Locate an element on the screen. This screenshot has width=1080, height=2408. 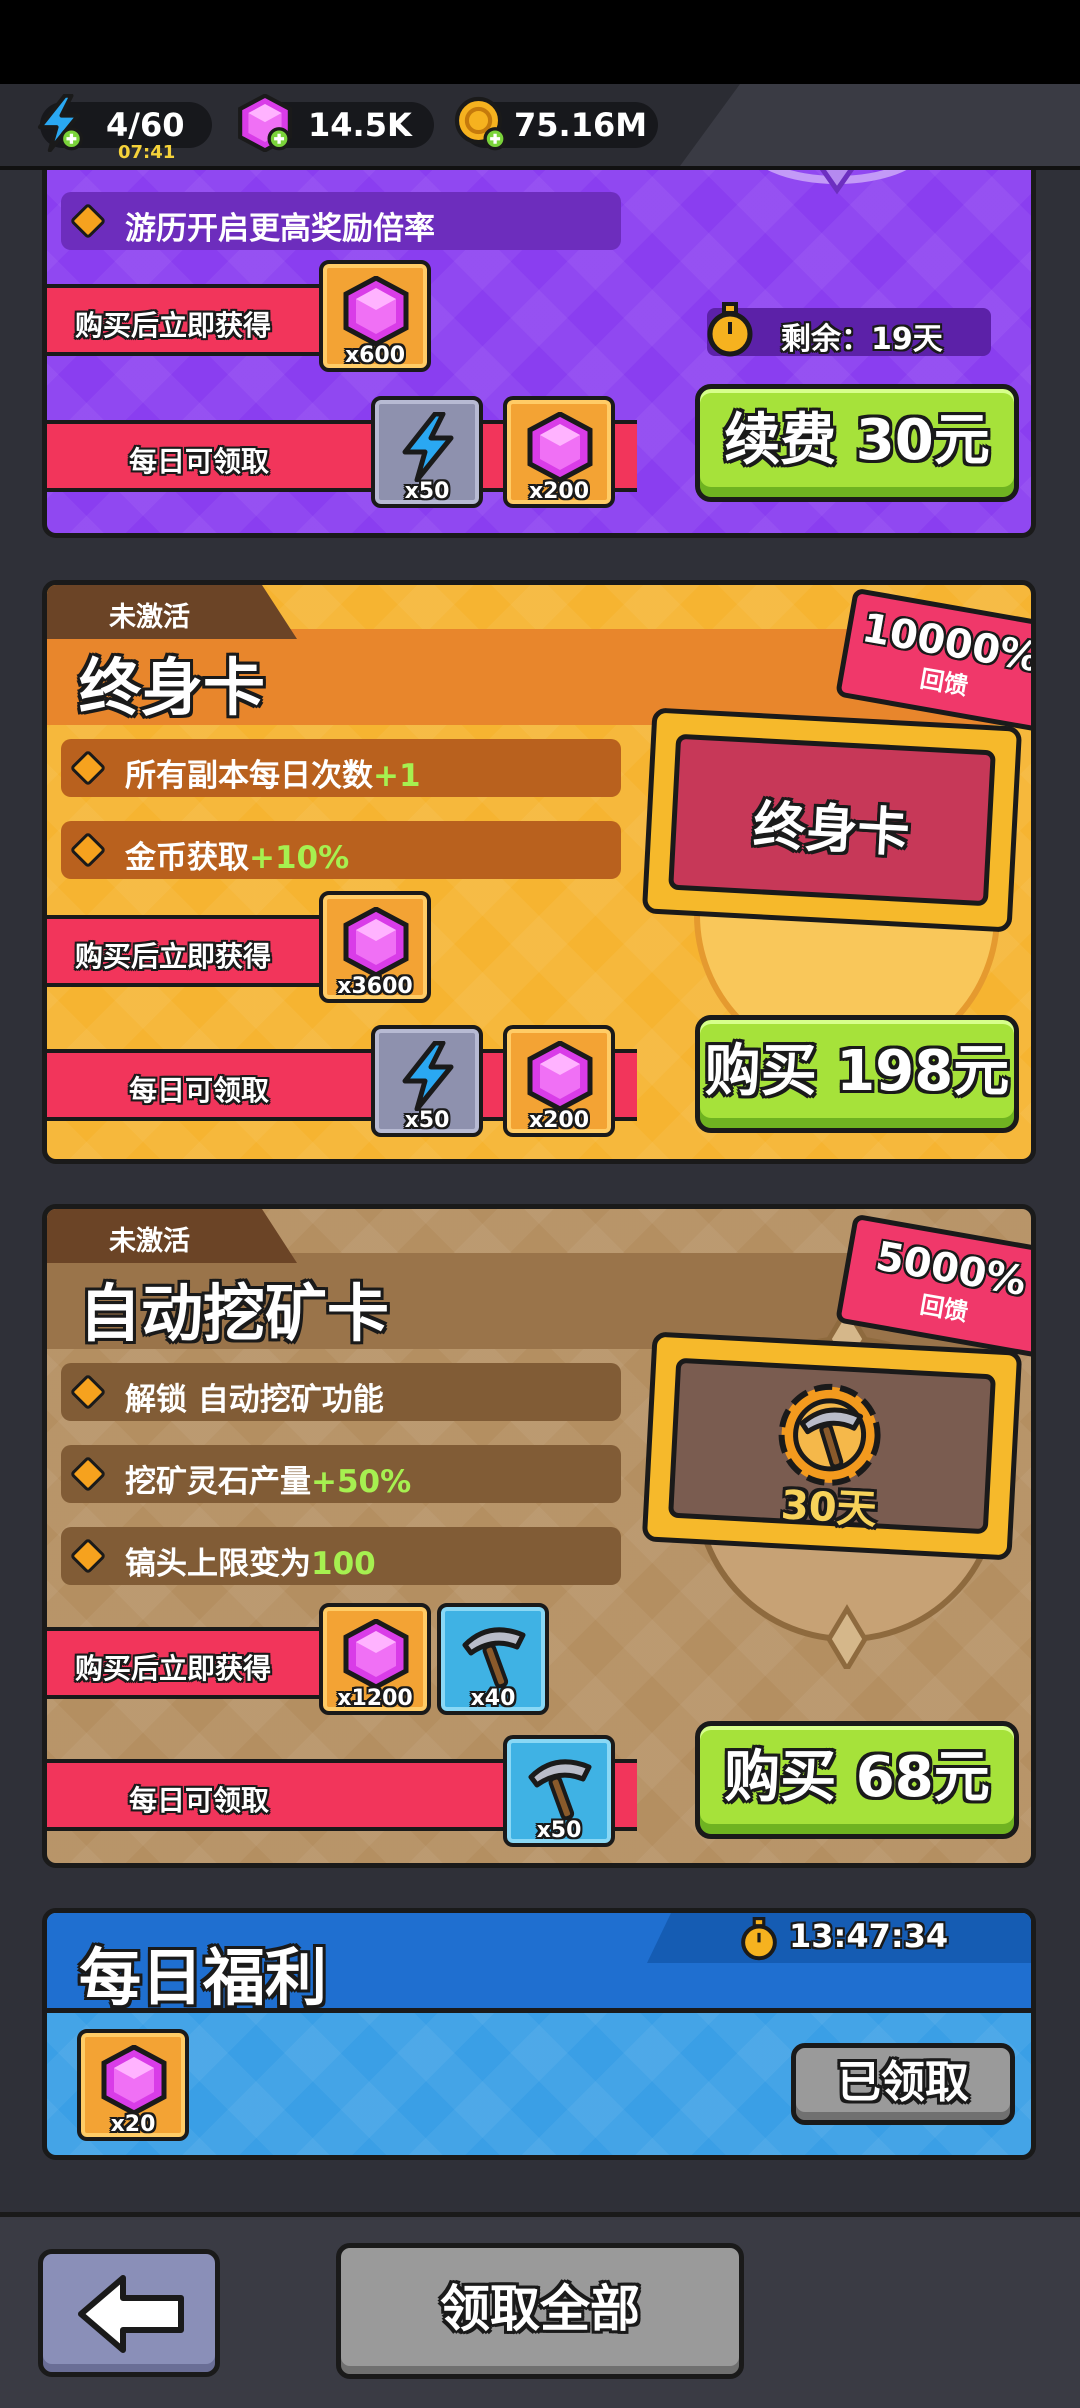
reward-item-gem: x3600 is located at coordinates (375, 947).